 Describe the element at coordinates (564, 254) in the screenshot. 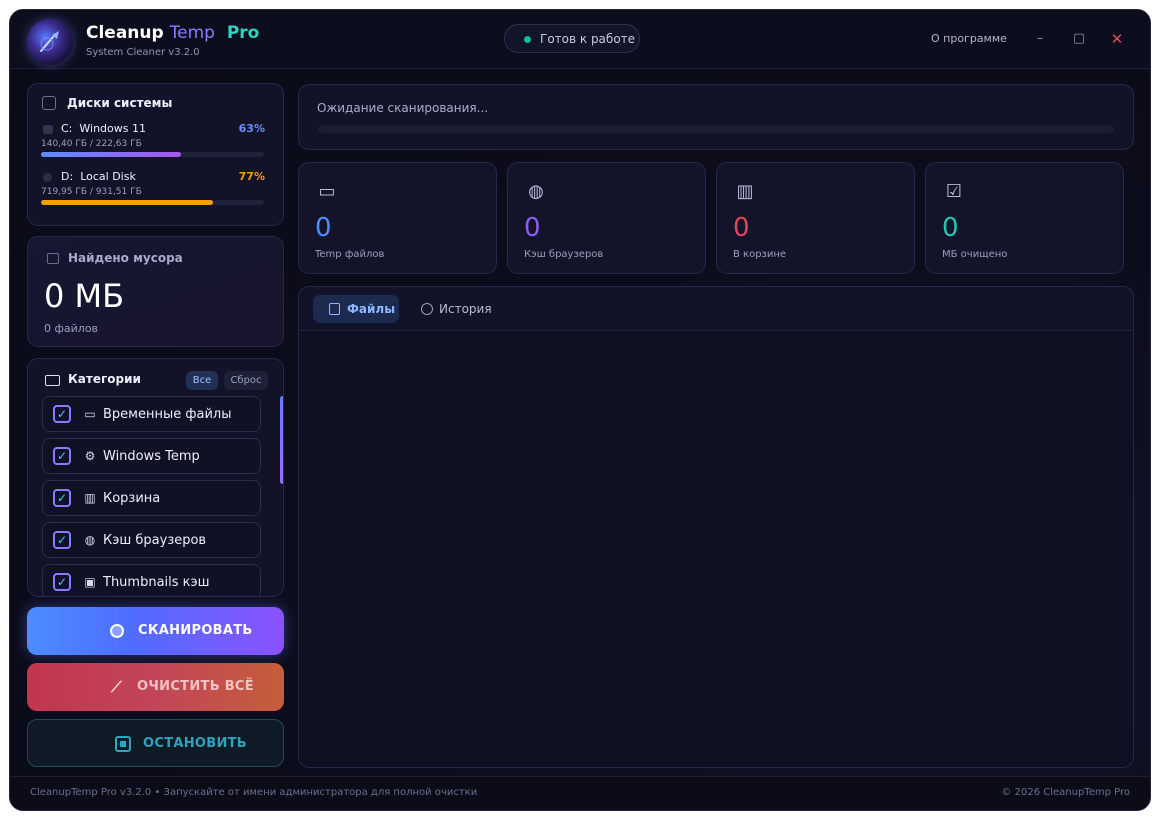

I see `stat-label: Кэш браузеров` at that location.